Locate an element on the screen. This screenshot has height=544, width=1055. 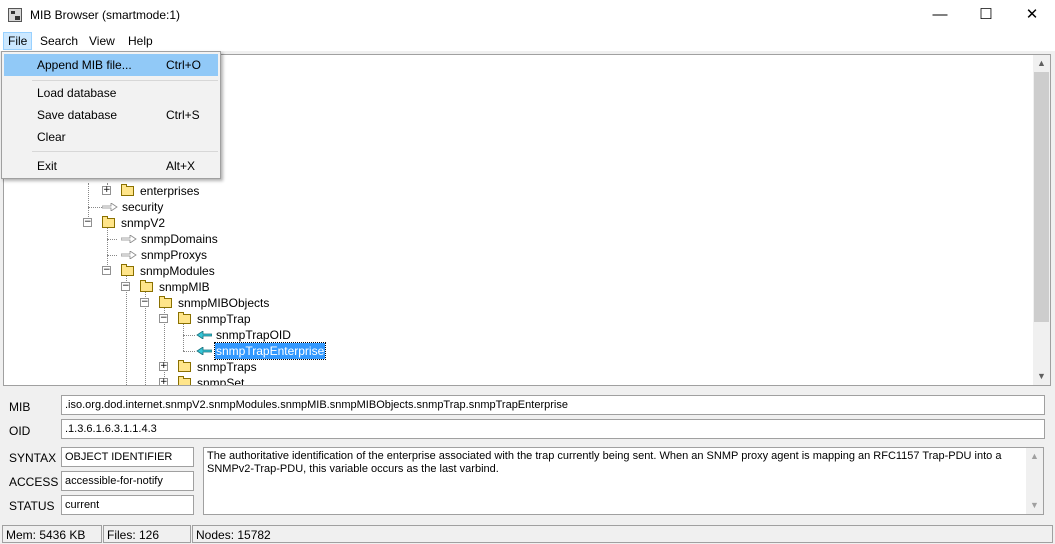
menu-item-shortcut: Alt+X is located at coordinates (181, 166).